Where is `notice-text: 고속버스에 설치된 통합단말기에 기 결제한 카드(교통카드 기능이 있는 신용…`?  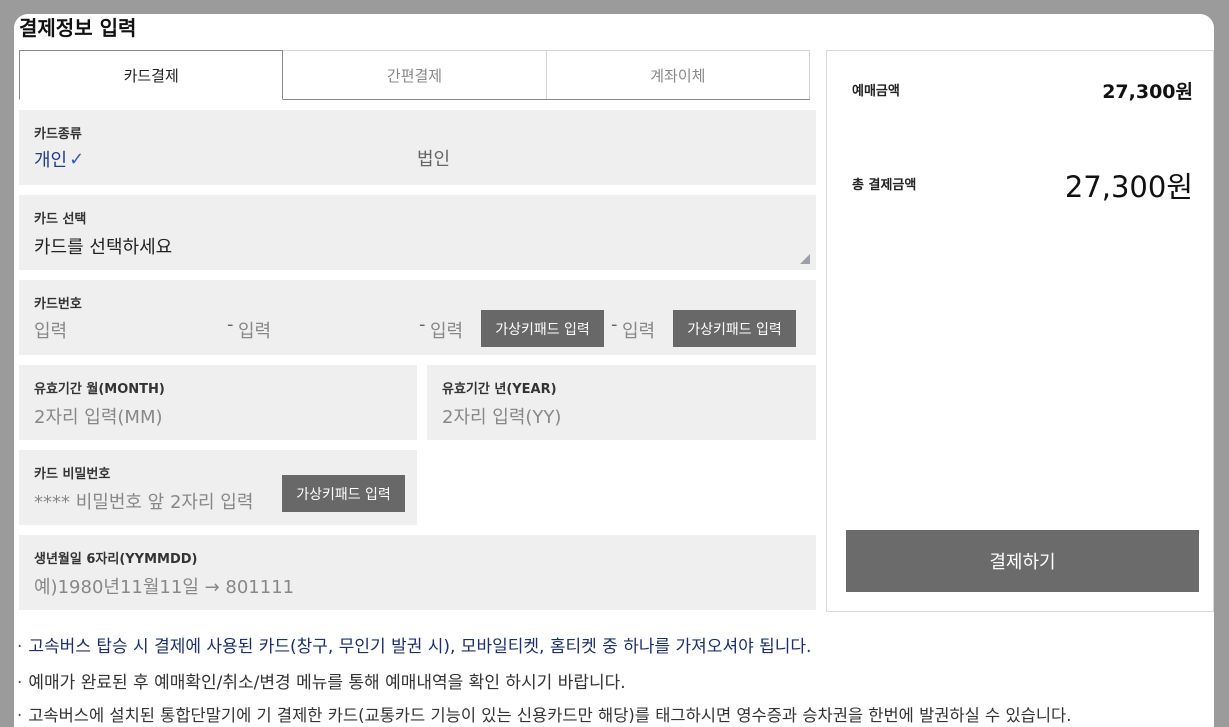
notice-text: 고속버스에 설치된 통합단말기에 기 결제한 카드(교통카드 기능이 있는 신용… is located at coordinates (550, 715).